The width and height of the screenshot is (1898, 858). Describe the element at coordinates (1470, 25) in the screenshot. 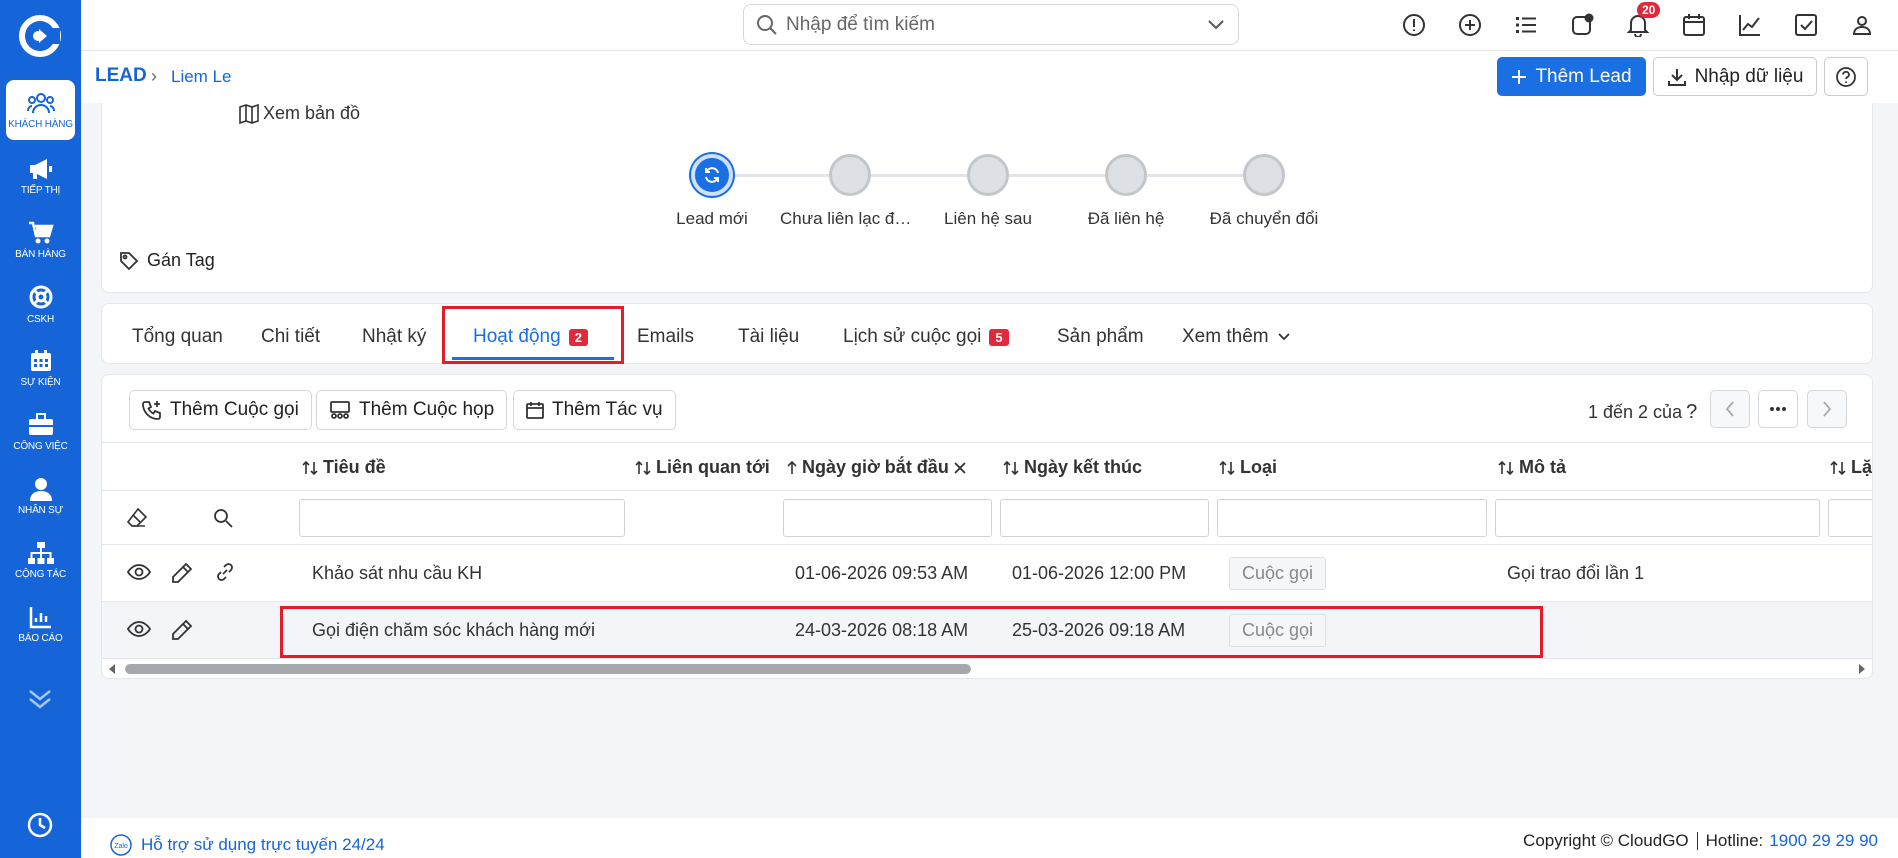

I see `add-circle-icon` at that location.